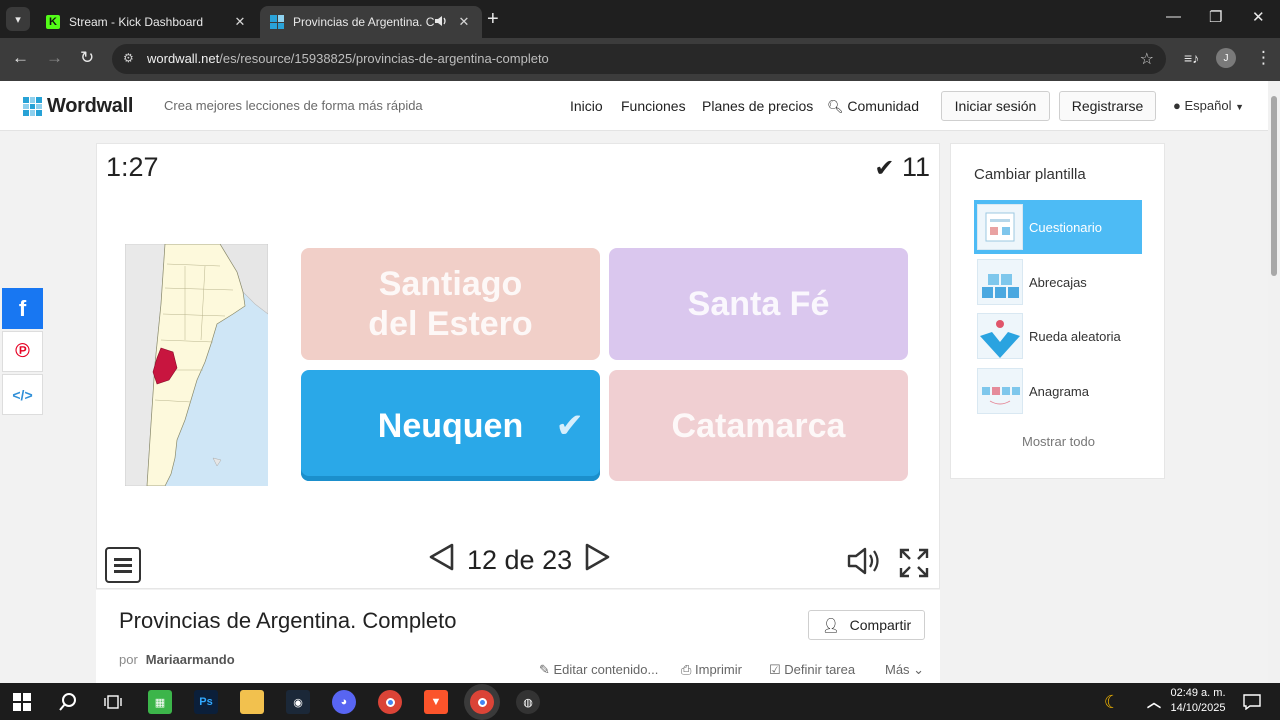  I want to click on sound-icon, so click(864, 563).